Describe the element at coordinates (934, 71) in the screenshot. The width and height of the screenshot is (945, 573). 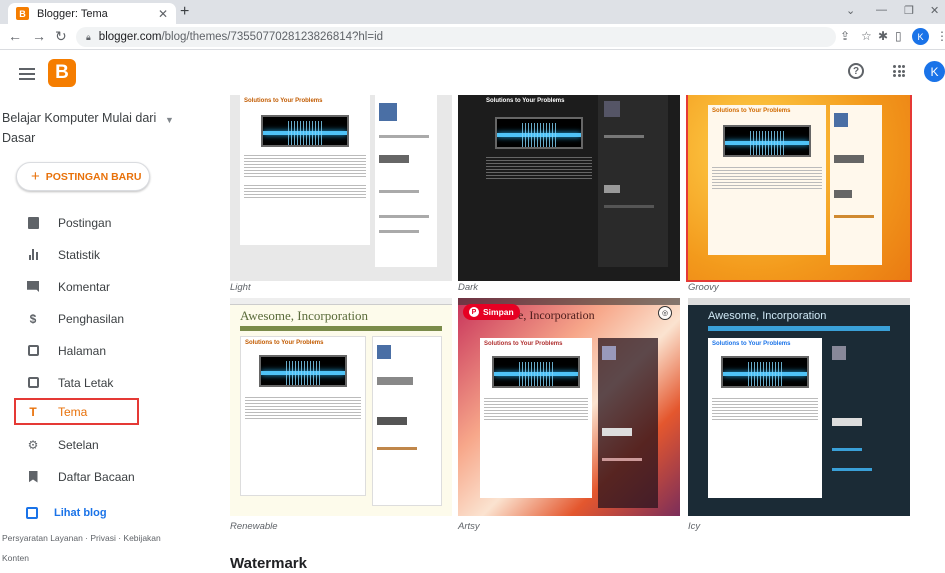
I see `account-avatar: K` at that location.